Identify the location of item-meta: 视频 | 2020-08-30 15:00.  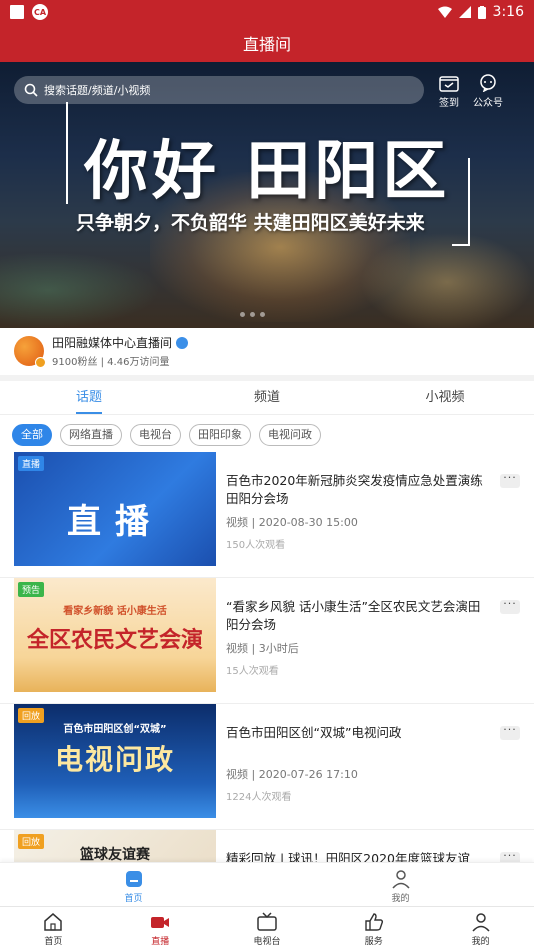
(292, 522).